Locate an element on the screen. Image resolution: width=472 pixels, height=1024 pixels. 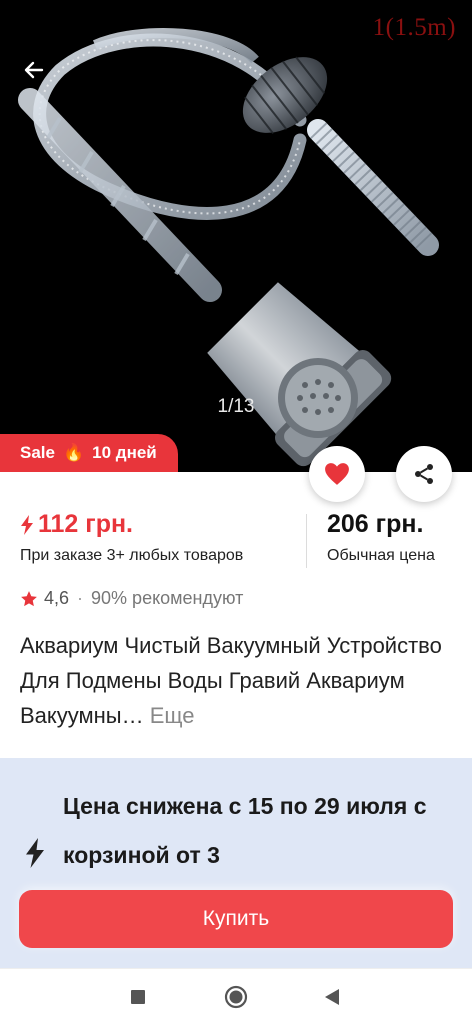
recommend-rate: 90% рекомендуют is located at coordinates (167, 598).